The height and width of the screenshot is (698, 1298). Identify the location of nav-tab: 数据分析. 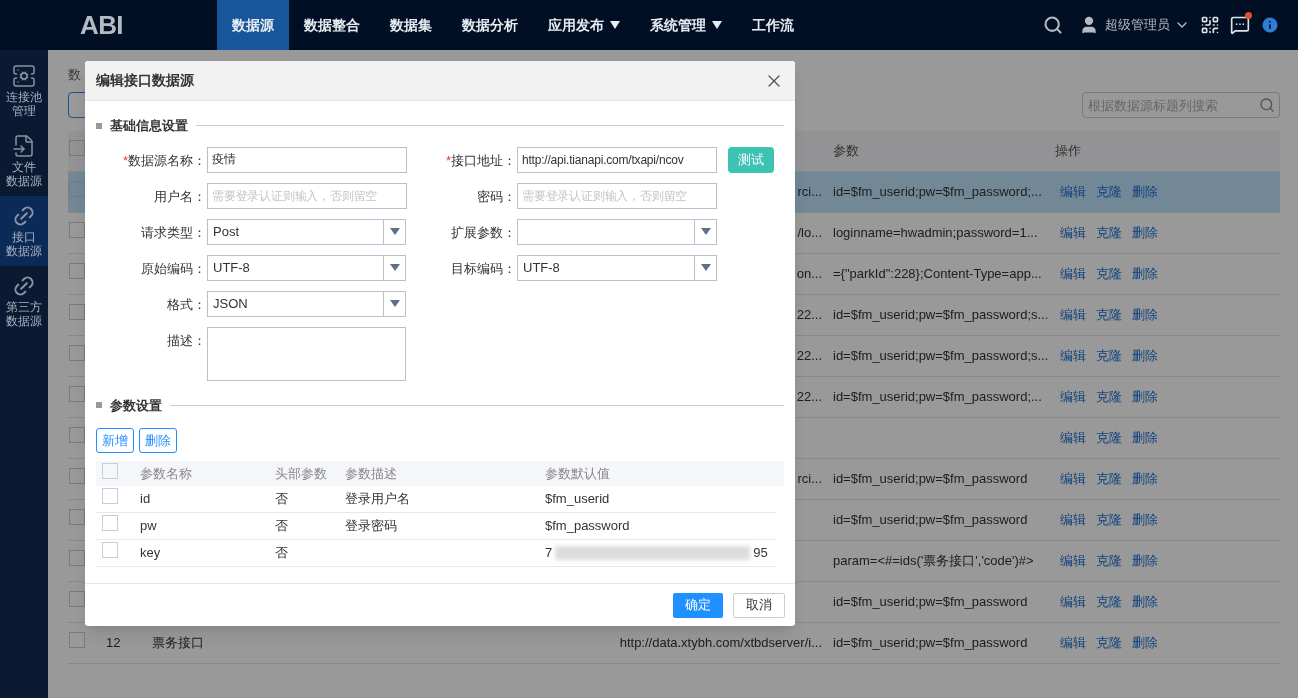
(490, 25).